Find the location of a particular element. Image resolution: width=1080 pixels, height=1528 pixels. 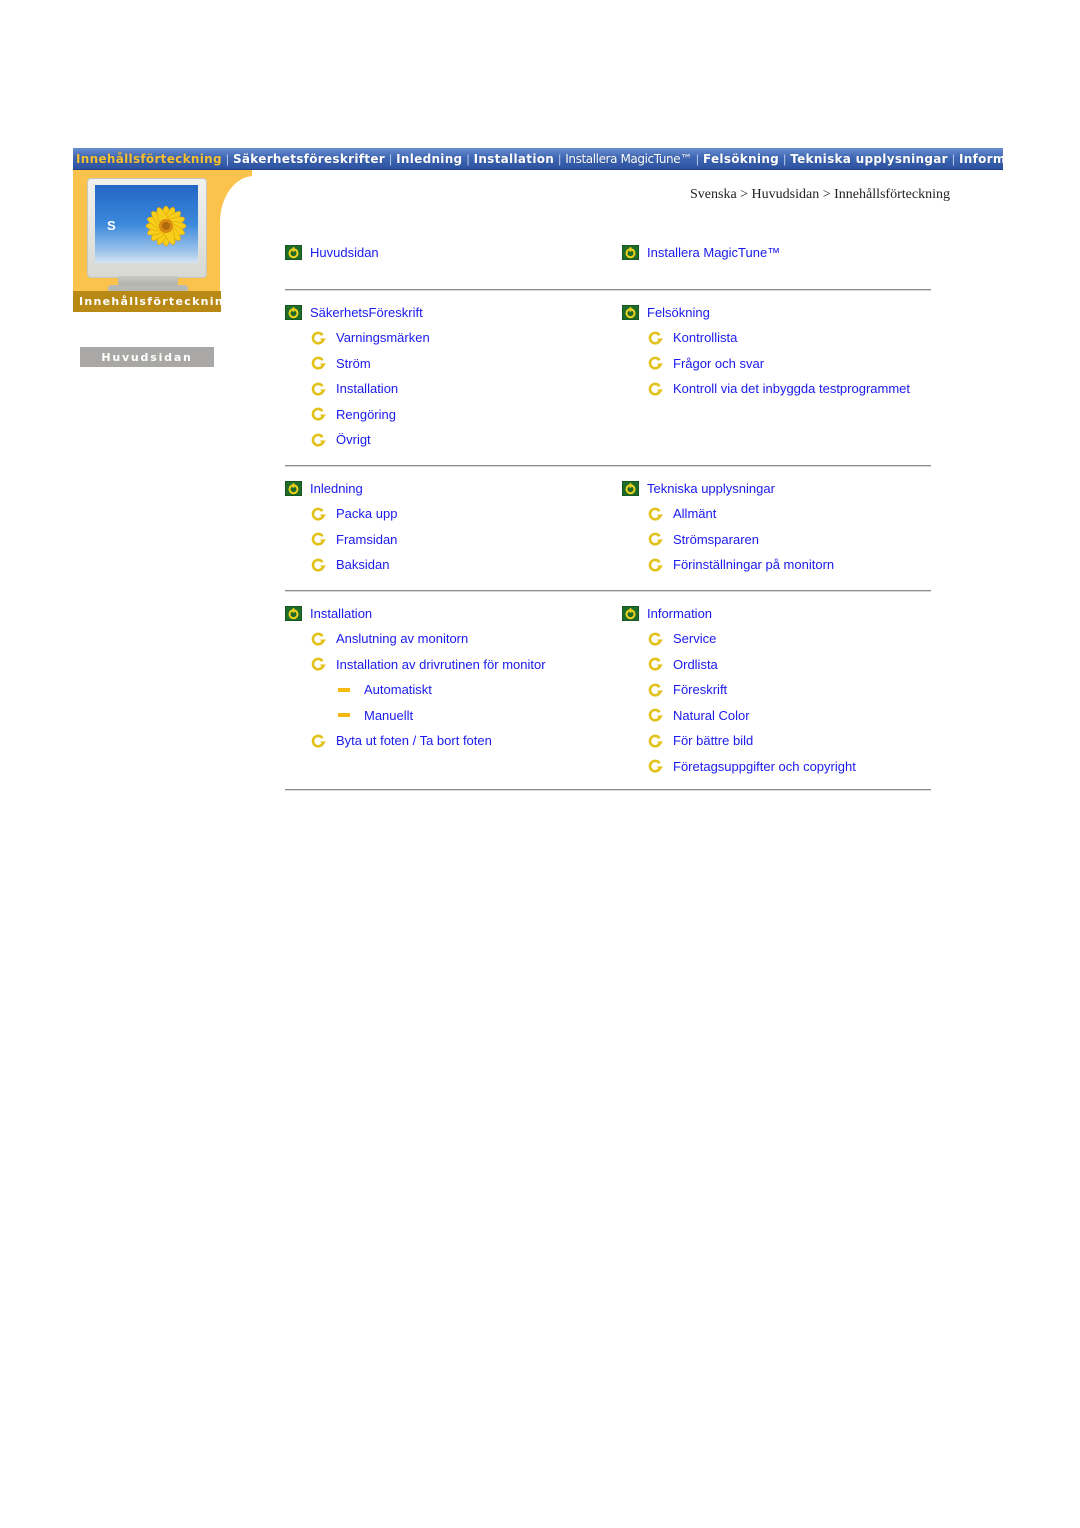

toc-link-ovrigt: Övrigt is located at coordinates (353, 439).